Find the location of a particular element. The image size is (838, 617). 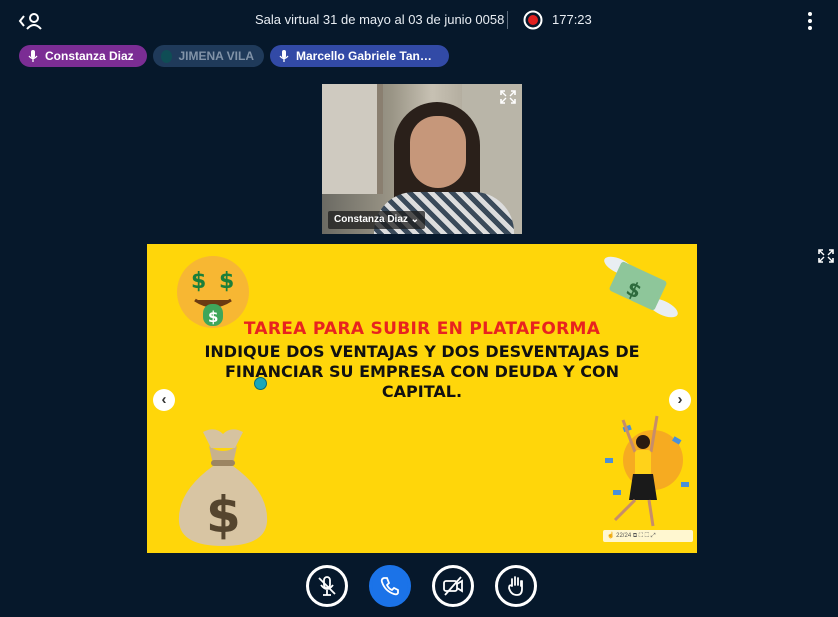

camera-off-icon is located at coordinates (453, 586).